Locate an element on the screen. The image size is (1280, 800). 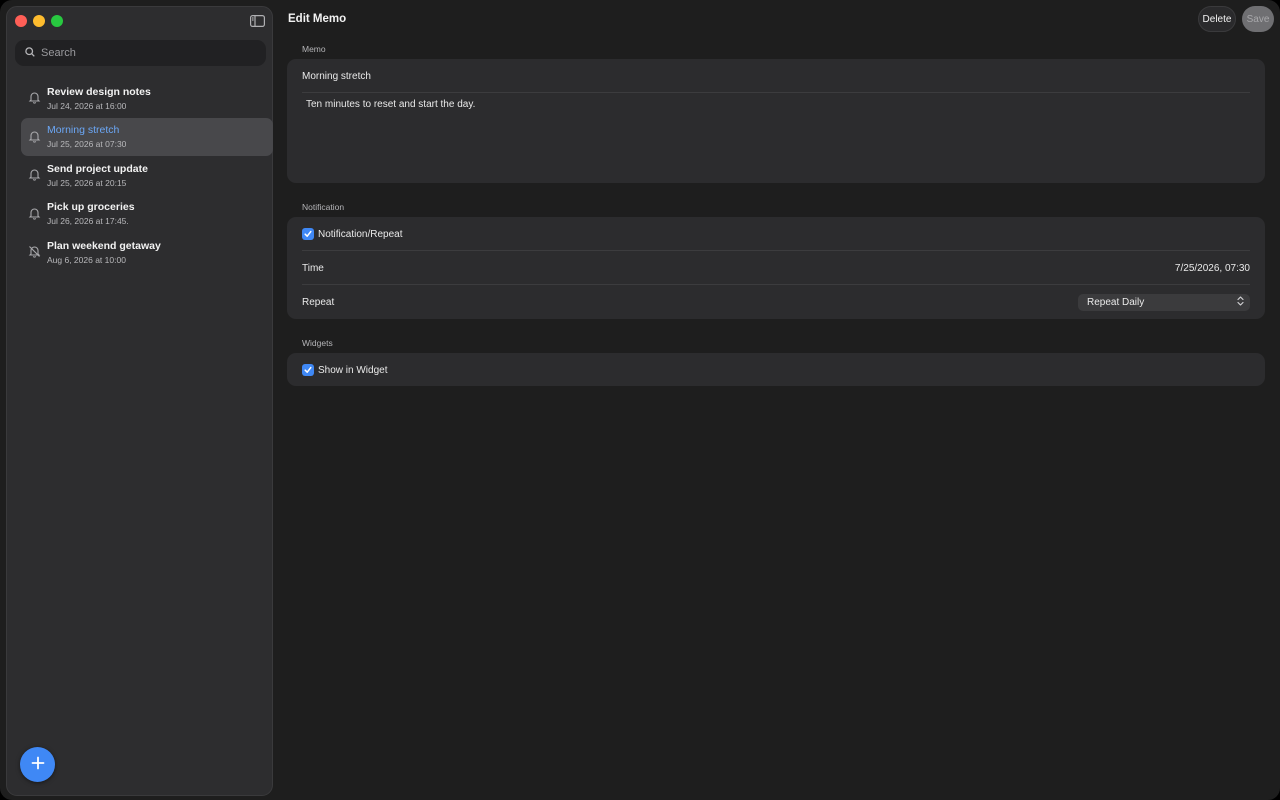
memo-body-textarea: Ten minutes to reset and start the day. is located at coordinates (776, 137).